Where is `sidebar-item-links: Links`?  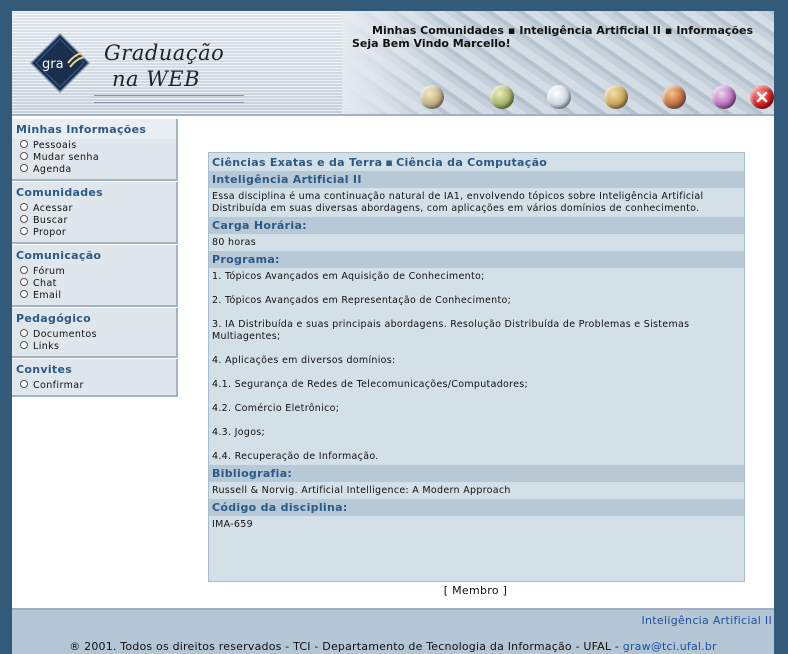
sidebar-item-links: Links is located at coordinates (98, 347).